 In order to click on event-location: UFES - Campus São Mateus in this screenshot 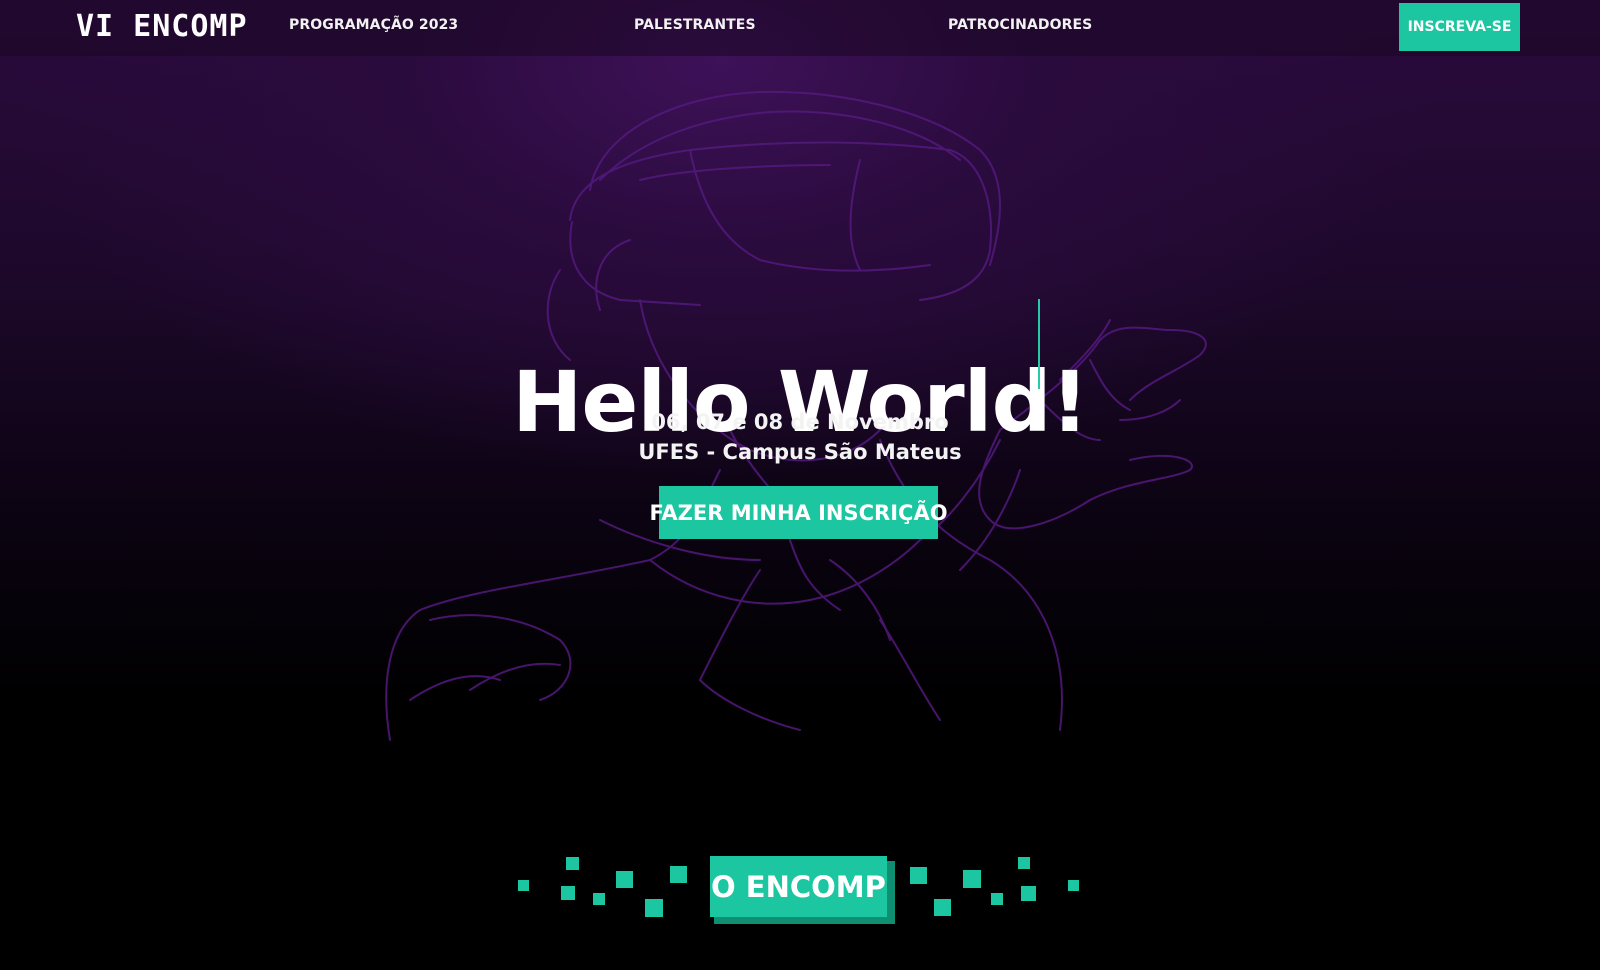, I will do `click(800, 452)`.